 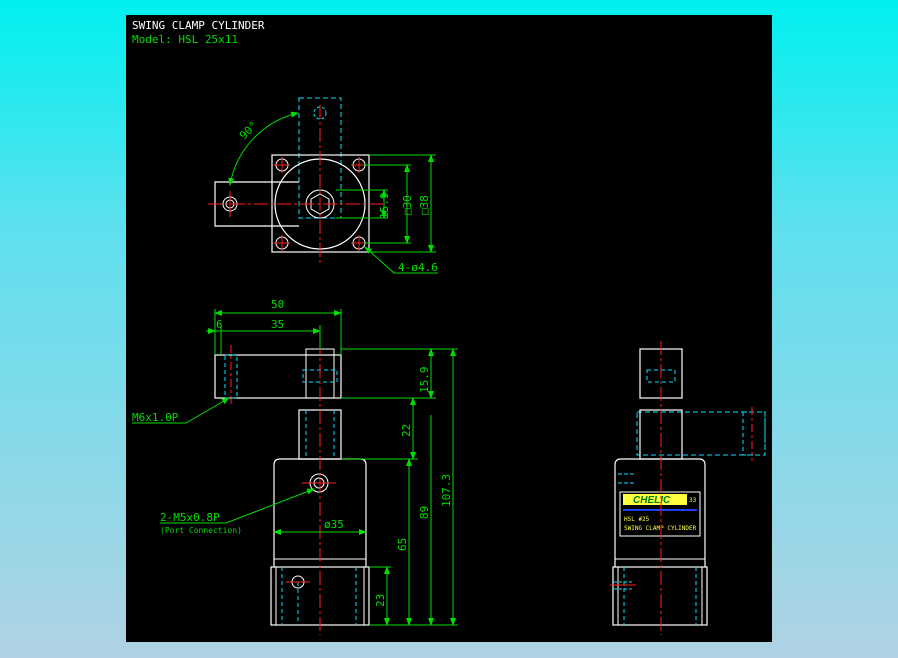 What do you see at coordinates (660, 596) in the screenshot?
I see `side-base` at bounding box center [660, 596].